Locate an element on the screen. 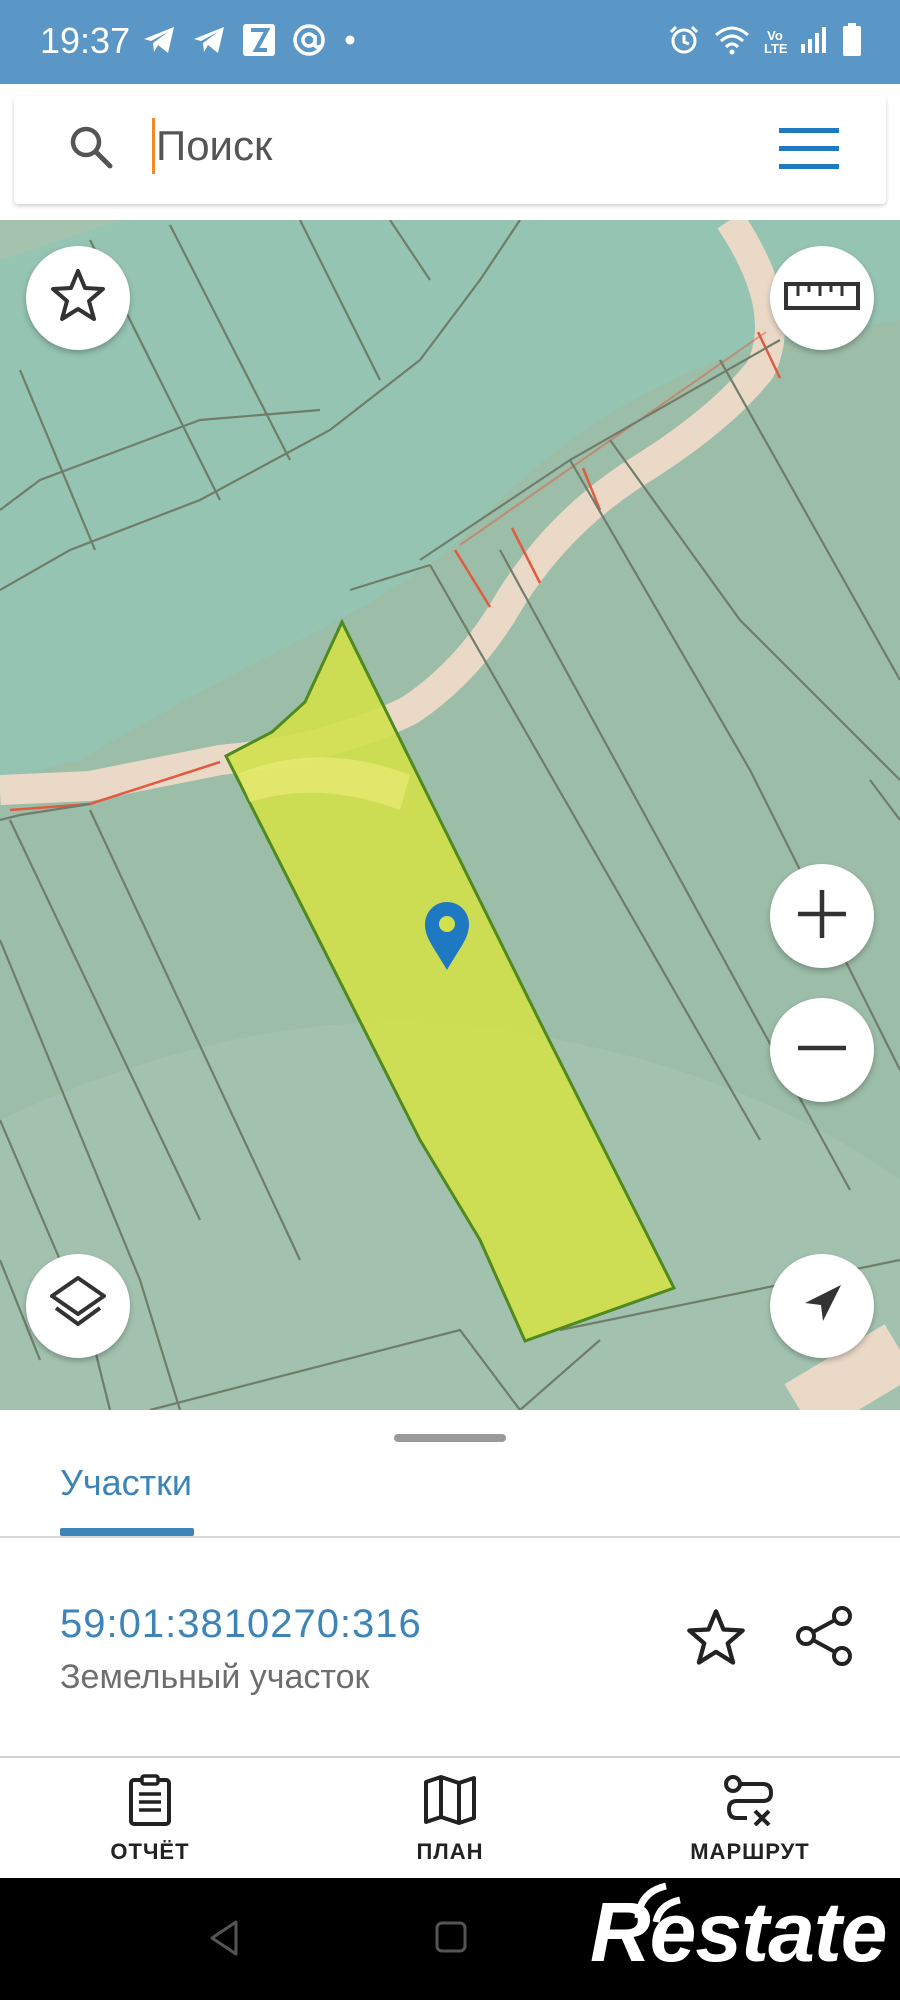 The image size is (900, 2000). dot-icon is located at coordinates (350, 42).